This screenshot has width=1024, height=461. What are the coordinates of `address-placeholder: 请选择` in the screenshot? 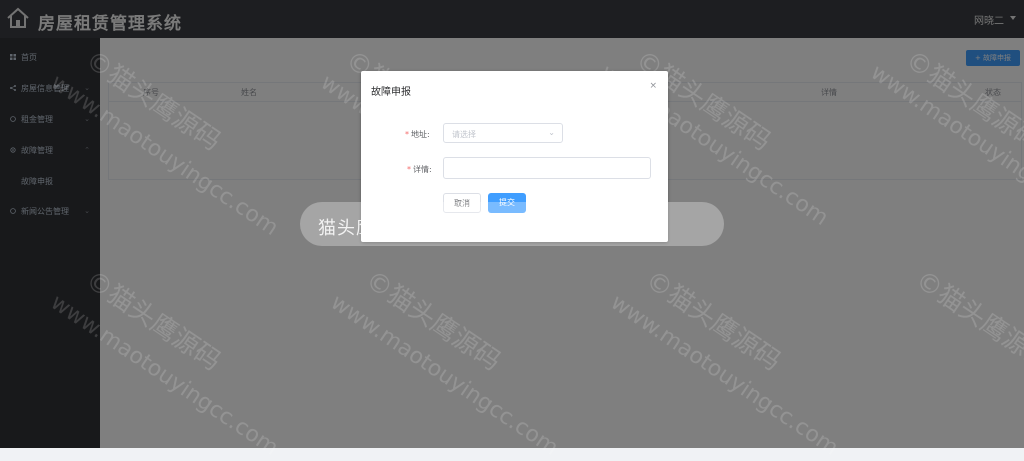 It's located at (464, 134).